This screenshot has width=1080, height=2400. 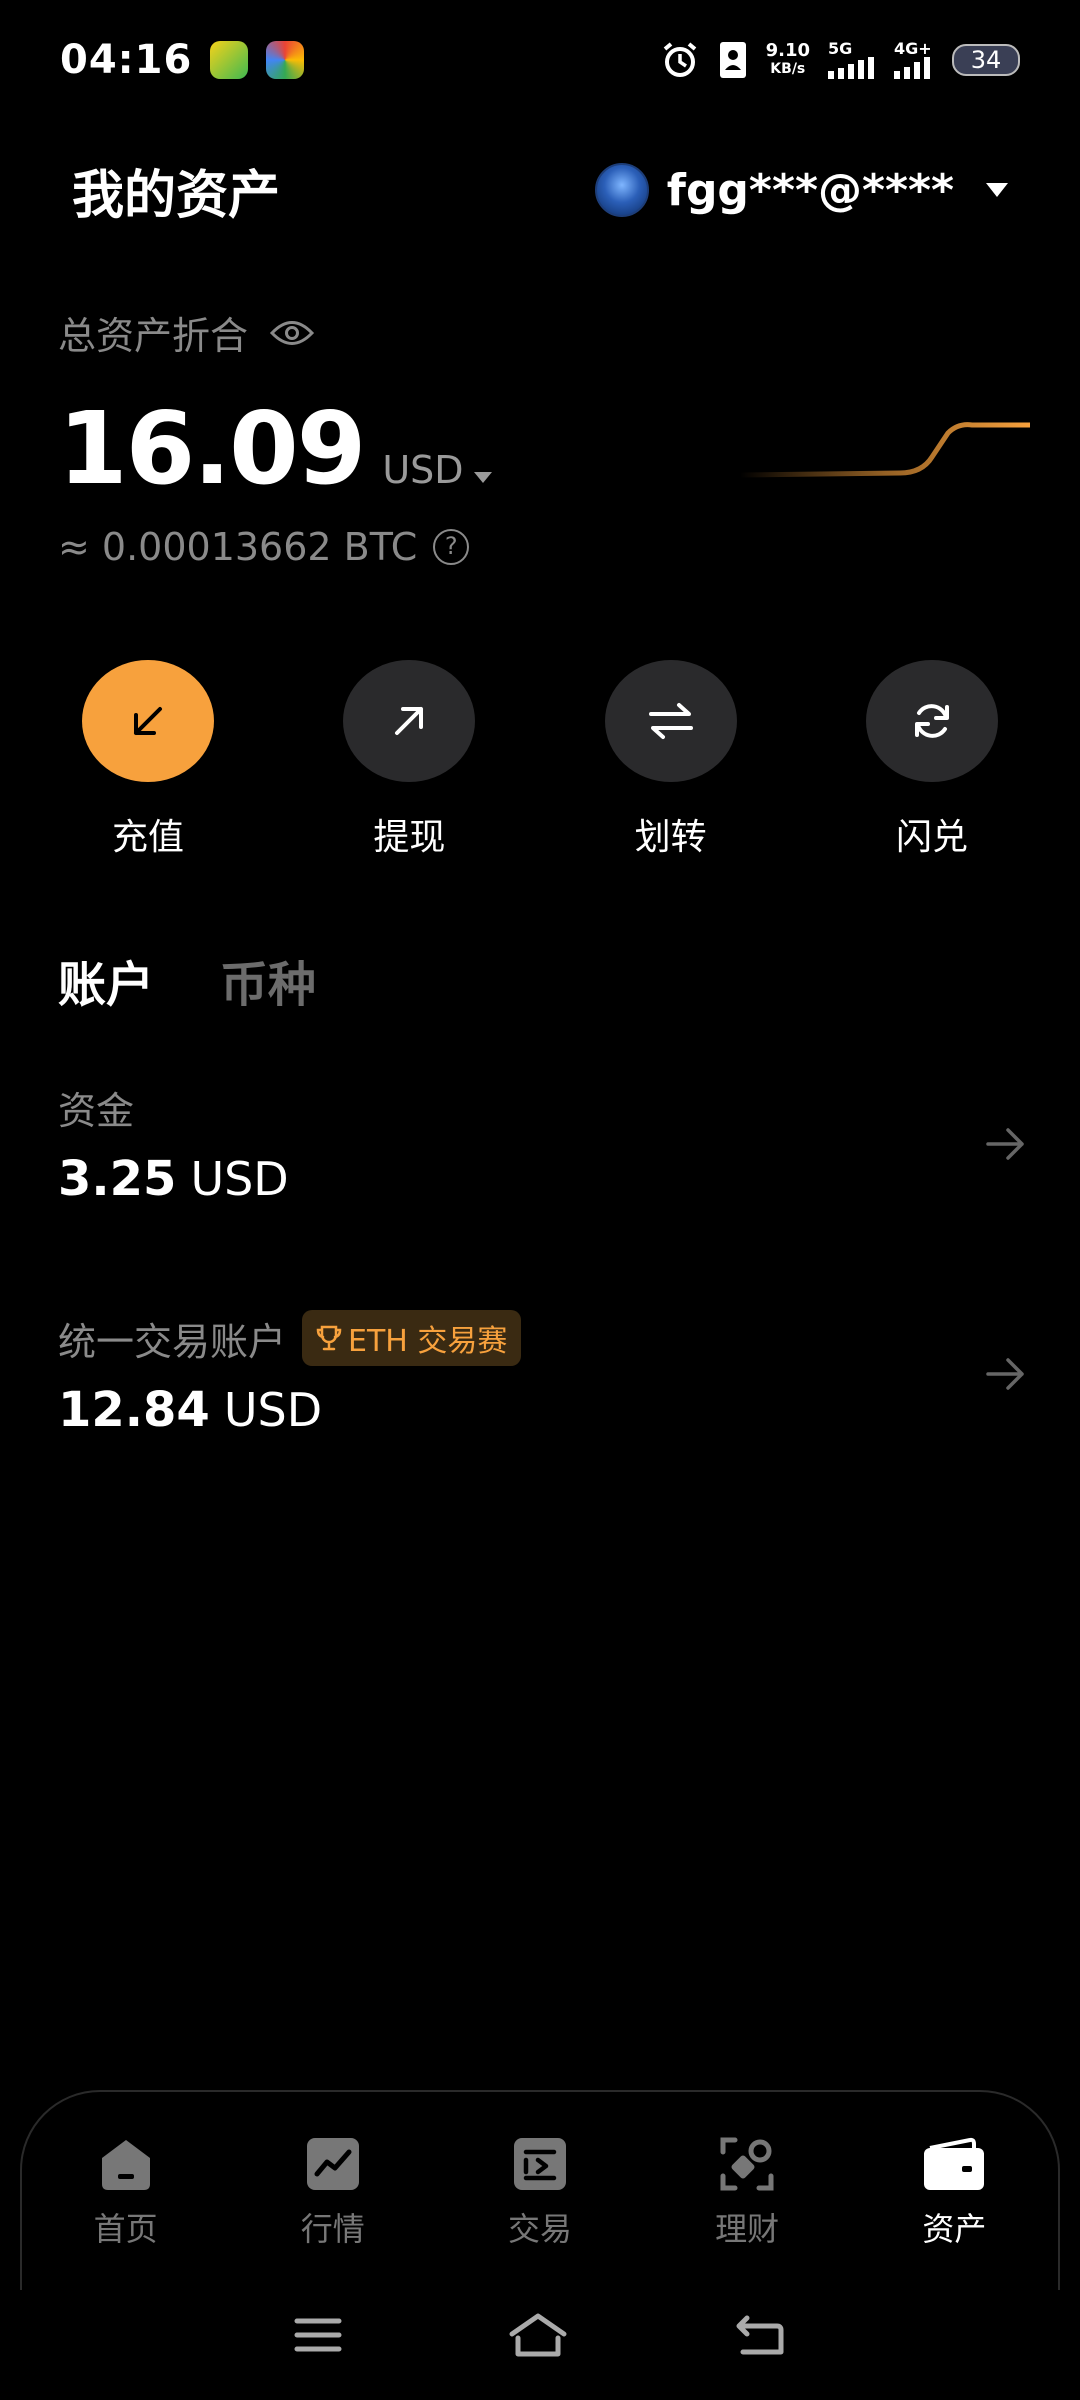 I want to click on deposit-circle, so click(x=148, y=721).